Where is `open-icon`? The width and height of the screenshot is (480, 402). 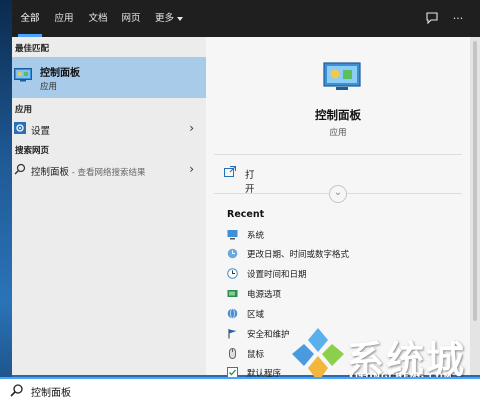 open-icon is located at coordinates (230, 171).